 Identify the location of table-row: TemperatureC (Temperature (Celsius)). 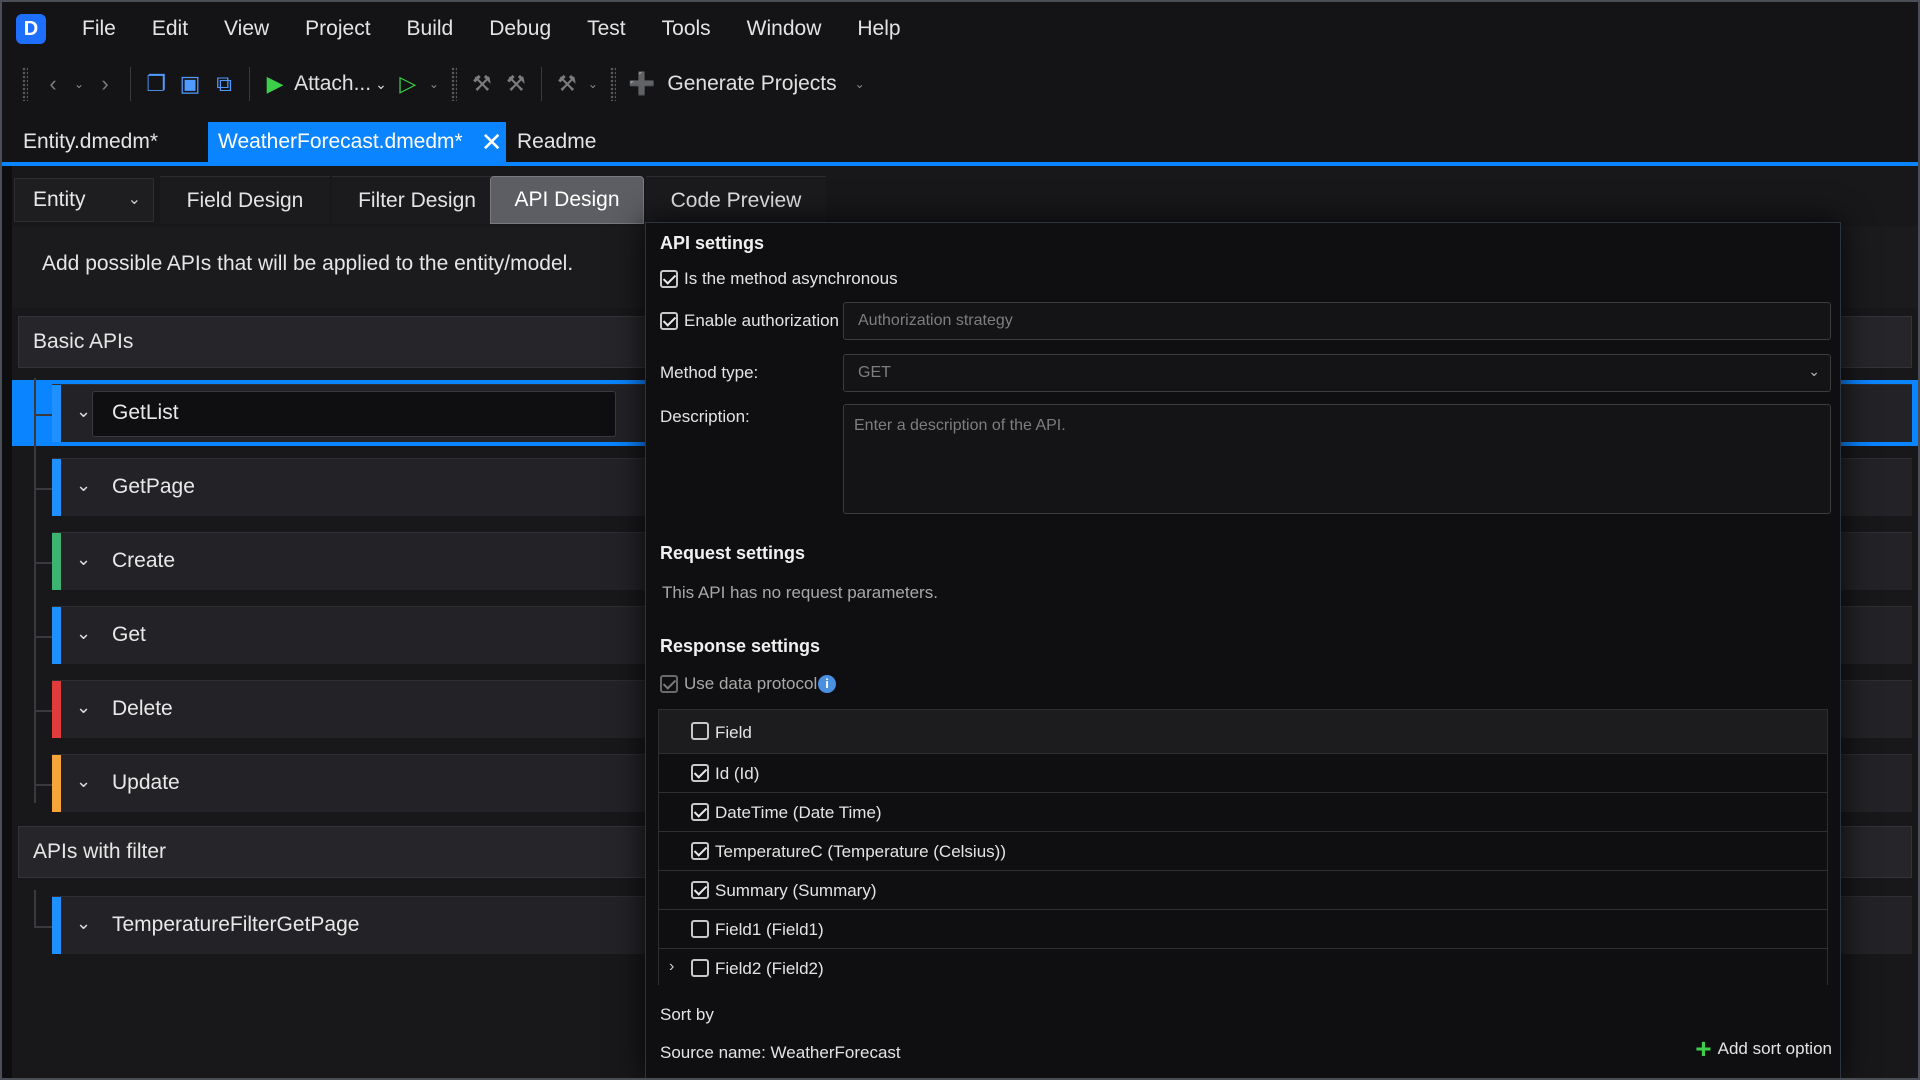
(1243, 851).